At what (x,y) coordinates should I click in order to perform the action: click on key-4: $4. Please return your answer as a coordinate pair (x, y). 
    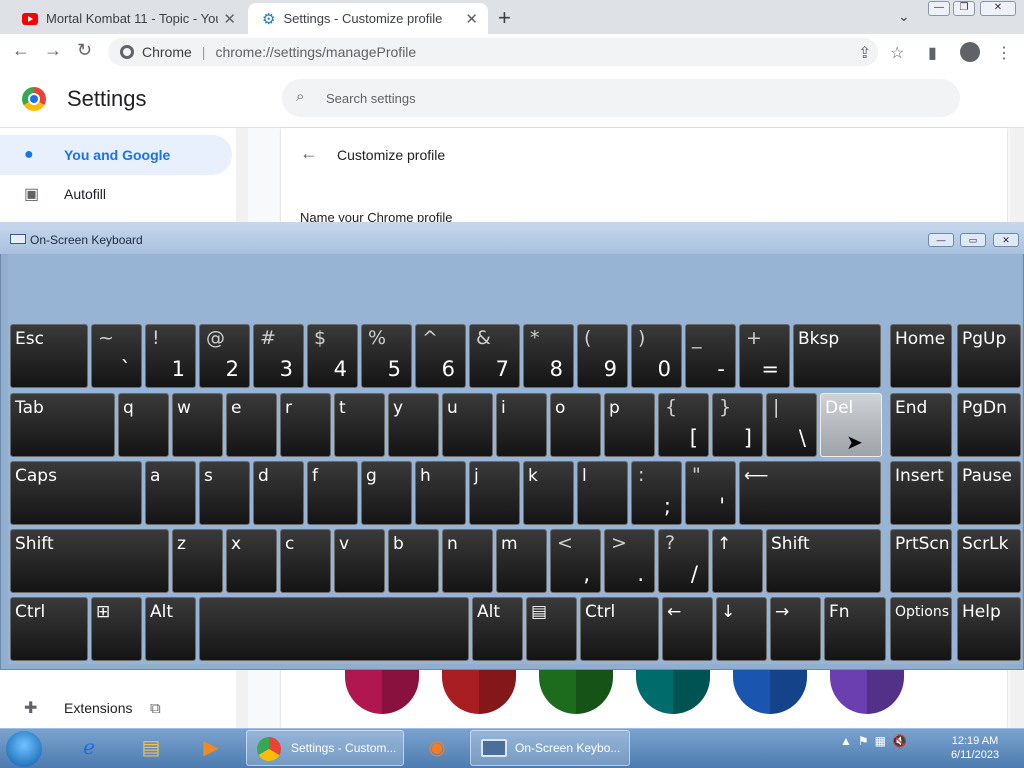
    Looking at the image, I should click on (332, 356).